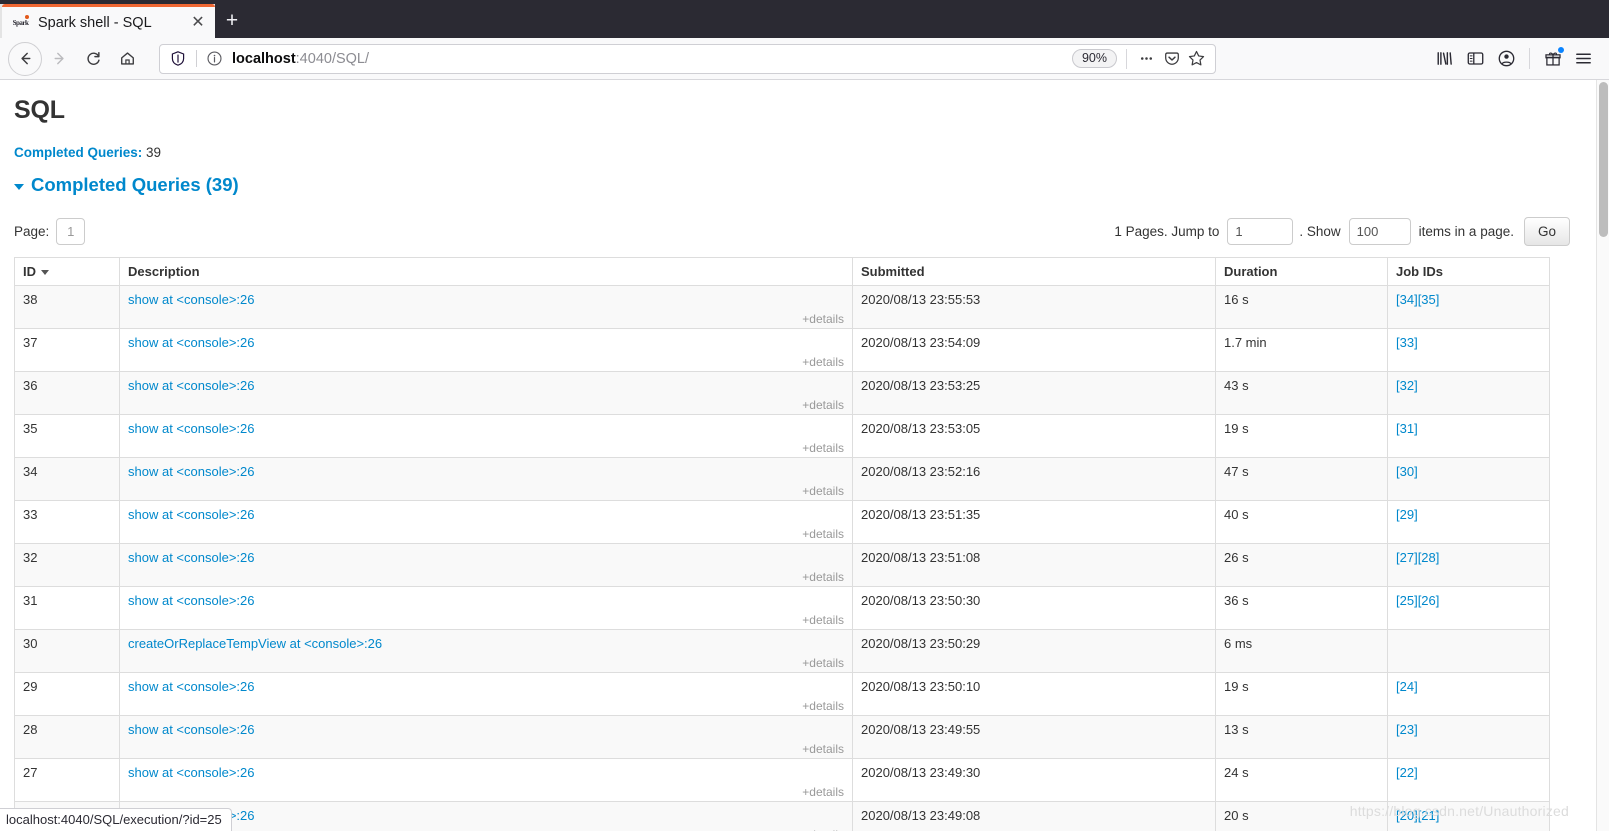  What do you see at coordinates (1429, 600) in the screenshot?
I see `job-id-link: [26]` at bounding box center [1429, 600].